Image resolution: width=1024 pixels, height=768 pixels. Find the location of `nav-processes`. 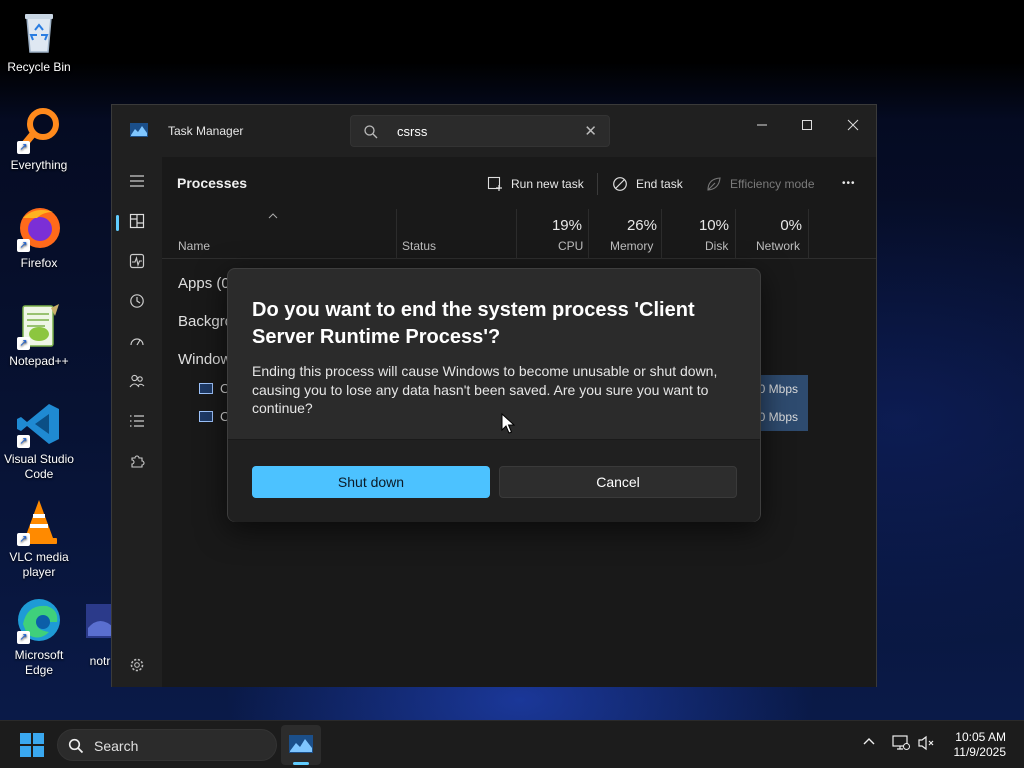

nav-processes is located at coordinates (137, 221).